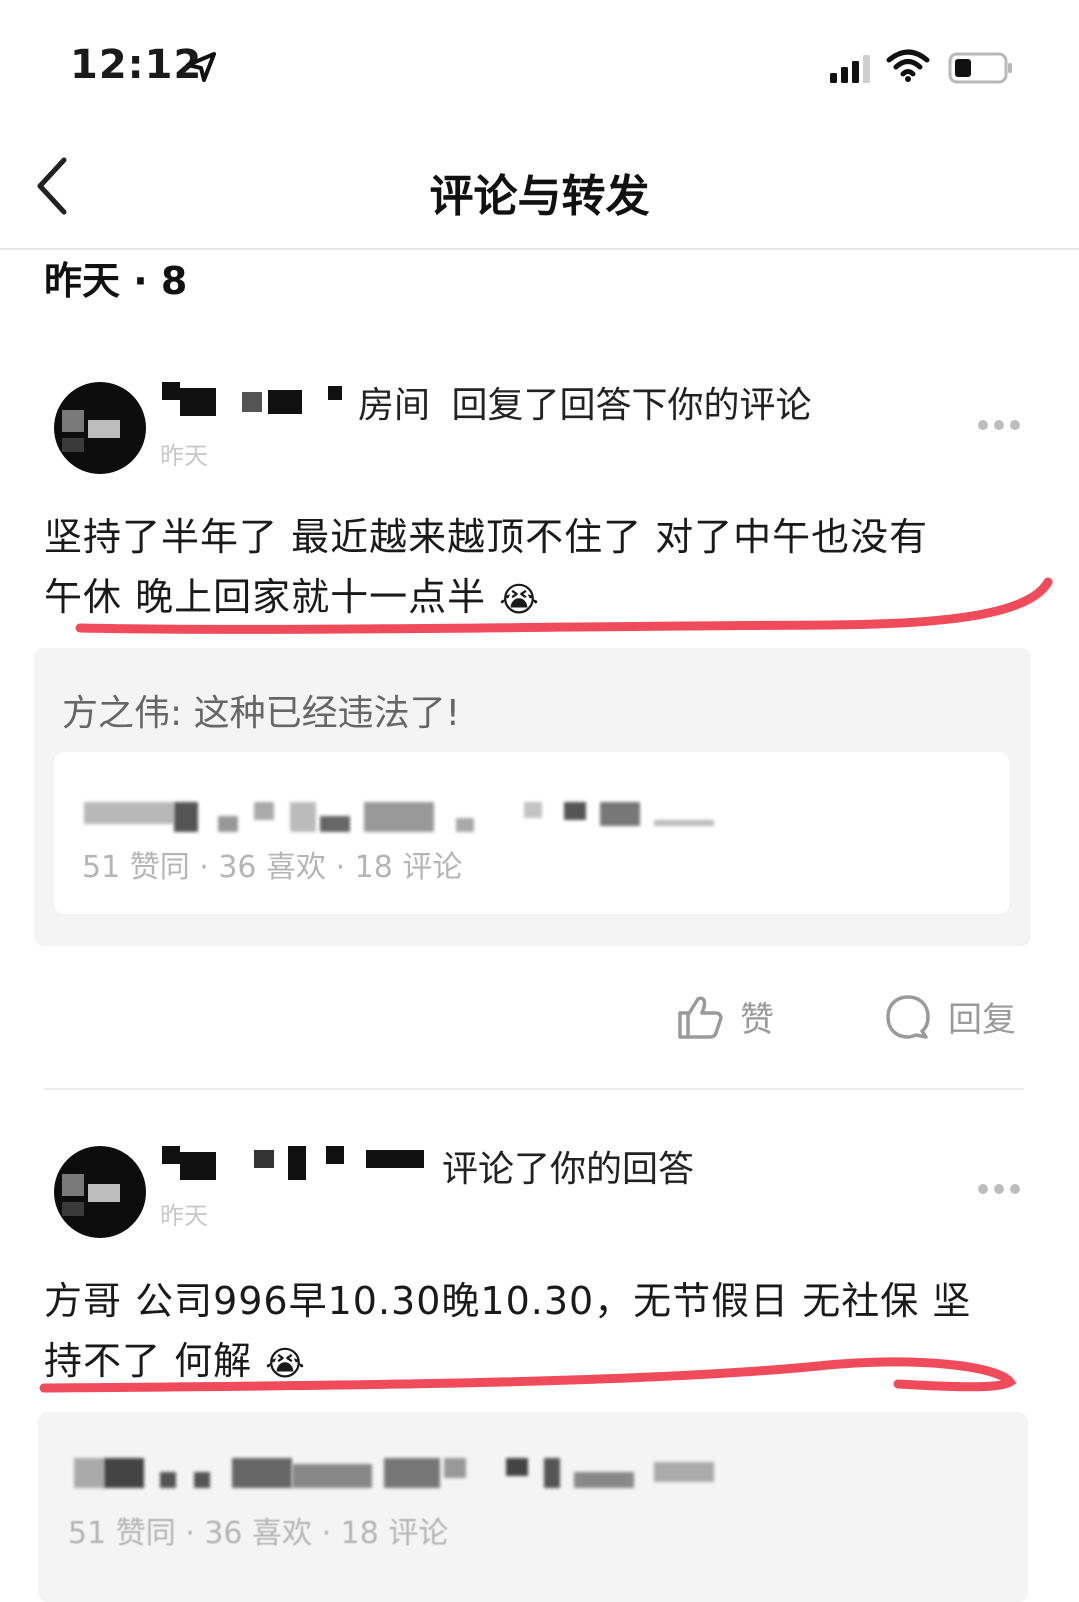 Image resolution: width=1079 pixels, height=1602 pixels. Describe the element at coordinates (568, 1169) in the screenshot. I see `notification-action: 评论了你的回答` at that location.